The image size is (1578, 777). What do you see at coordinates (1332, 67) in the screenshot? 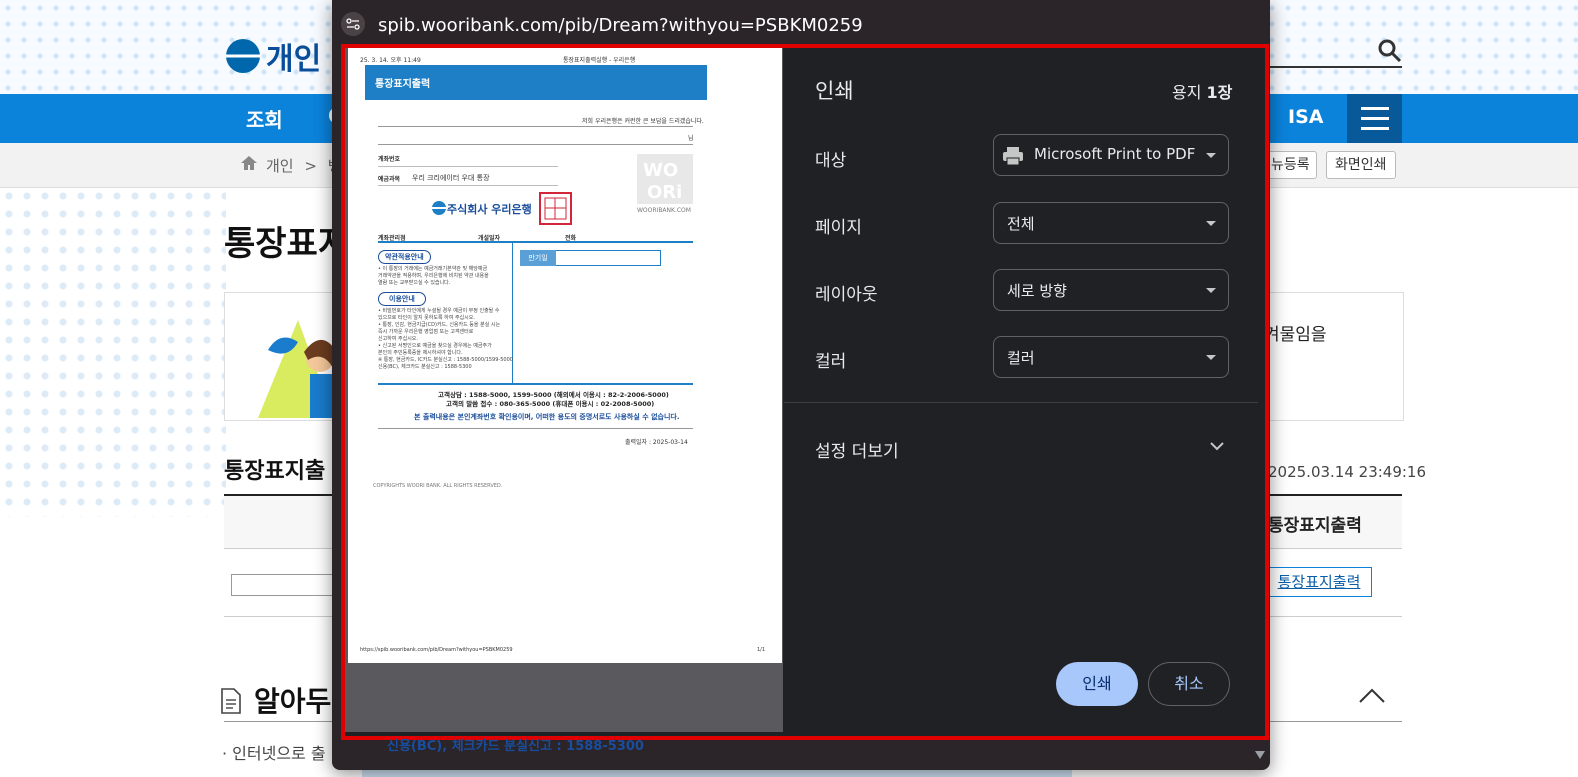
I see `search-underline` at bounding box center [1332, 67].